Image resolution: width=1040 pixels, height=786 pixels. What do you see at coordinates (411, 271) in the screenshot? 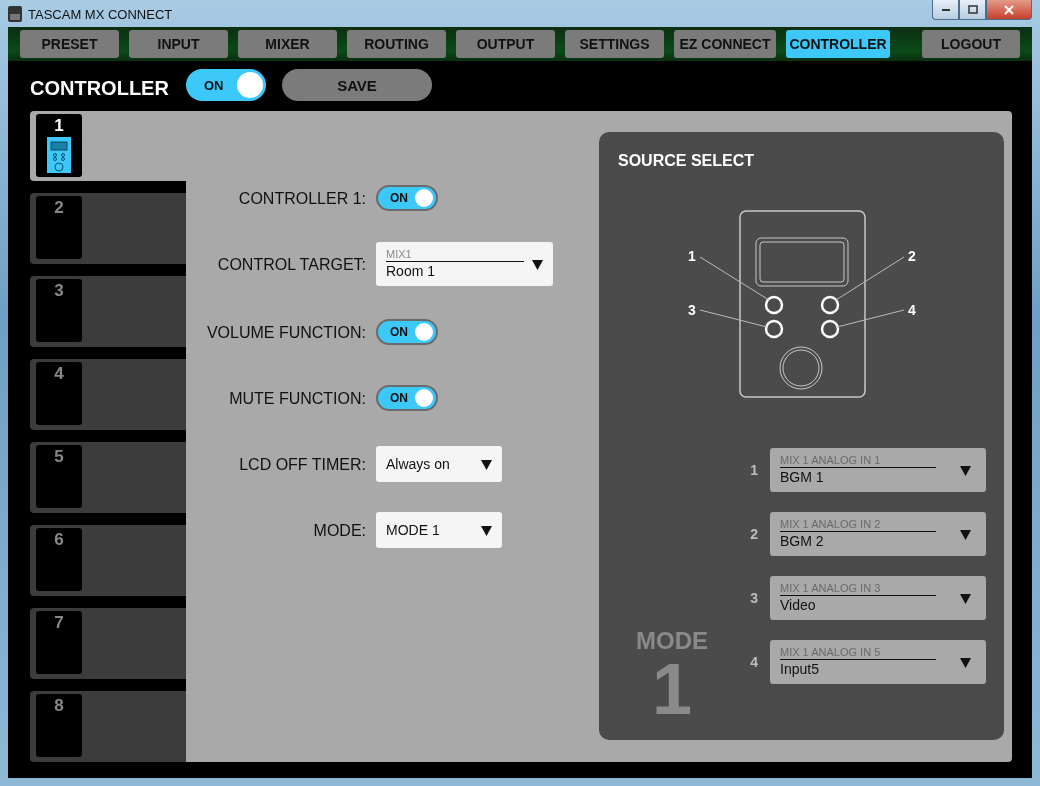
I see `select-value: Room 1` at bounding box center [411, 271].